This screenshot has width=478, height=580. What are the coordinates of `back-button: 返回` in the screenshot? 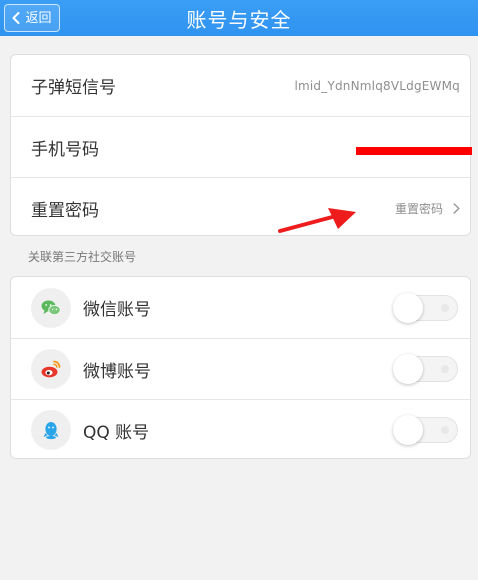 It's located at (32, 18).